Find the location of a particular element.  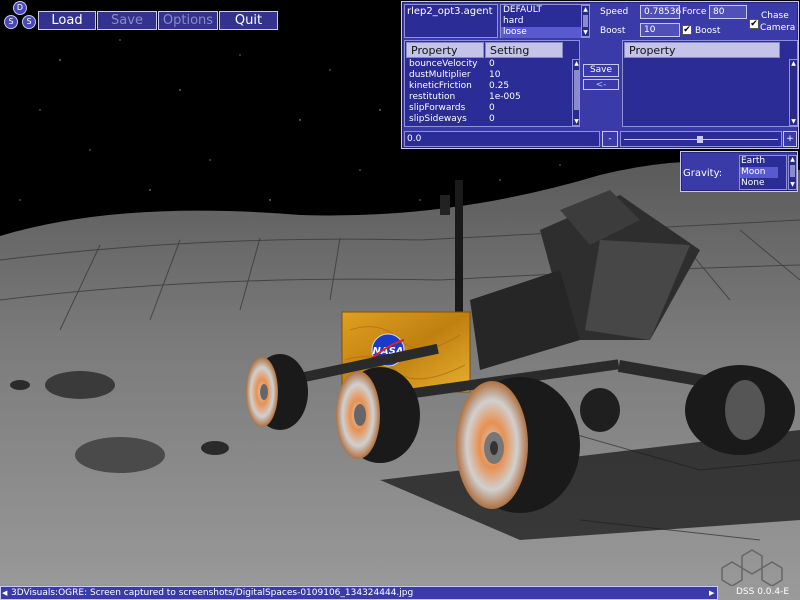

speed-field: 0.78536 is located at coordinates (660, 12).